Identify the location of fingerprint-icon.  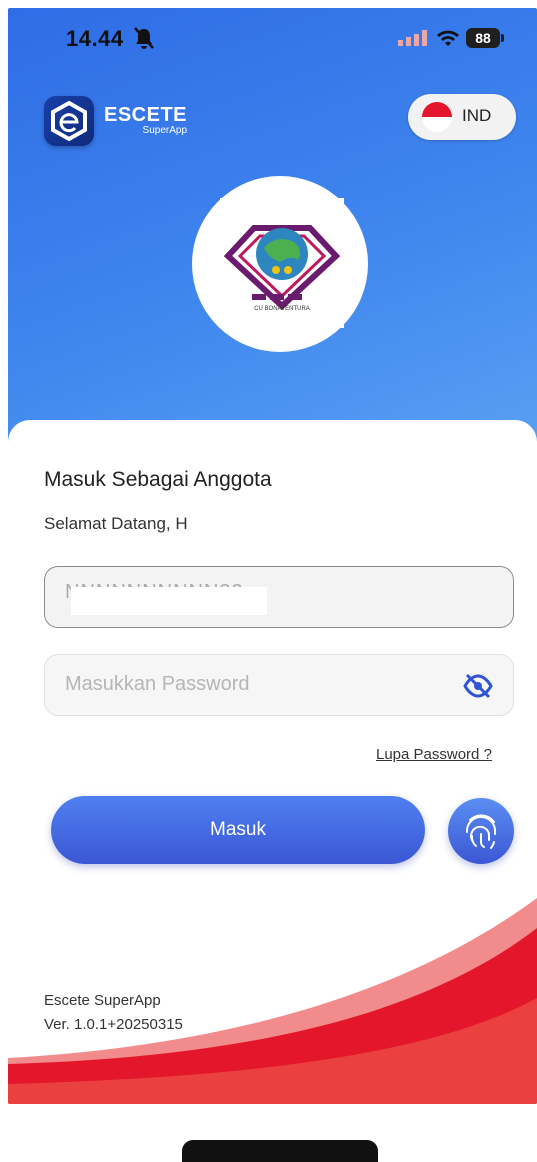
(480, 831).